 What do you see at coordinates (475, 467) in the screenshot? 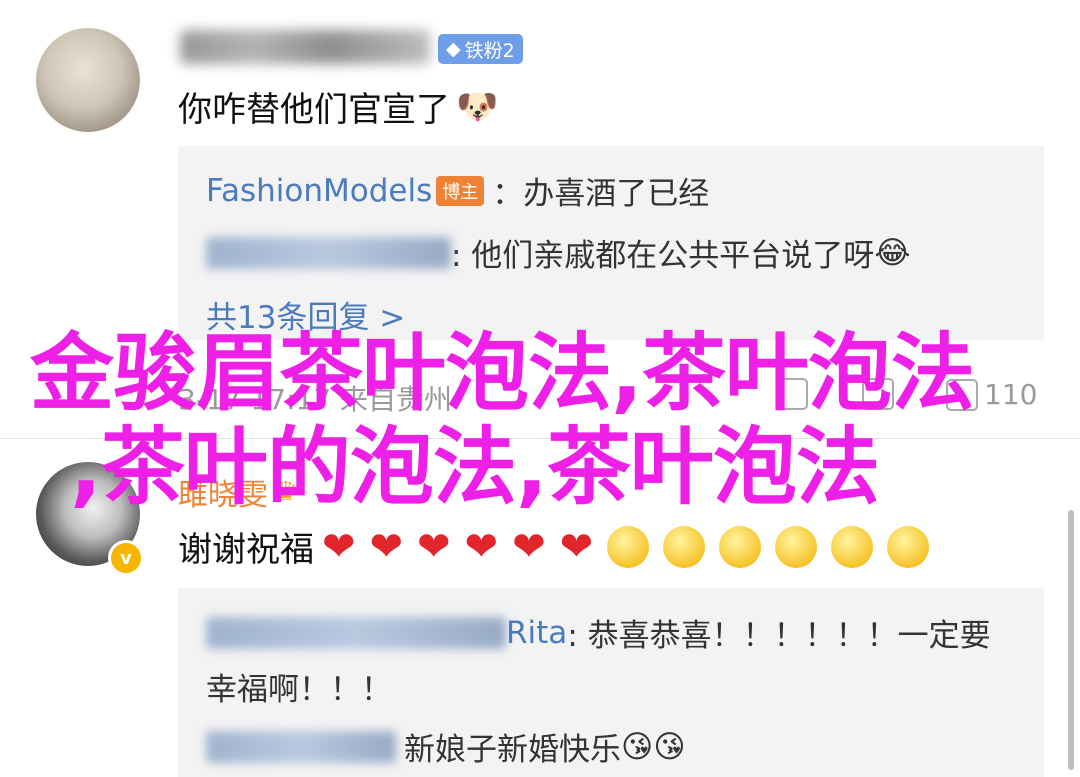
I see `overlay-subtitle: ,茶叶的泡法,茶叶泡法` at bounding box center [475, 467].